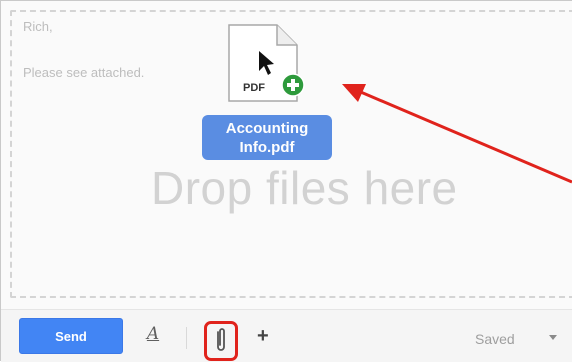 This screenshot has height=362, width=572. Describe the element at coordinates (286, 335) in the screenshot. I see `compose-toolbar: Send A + Saved` at that location.